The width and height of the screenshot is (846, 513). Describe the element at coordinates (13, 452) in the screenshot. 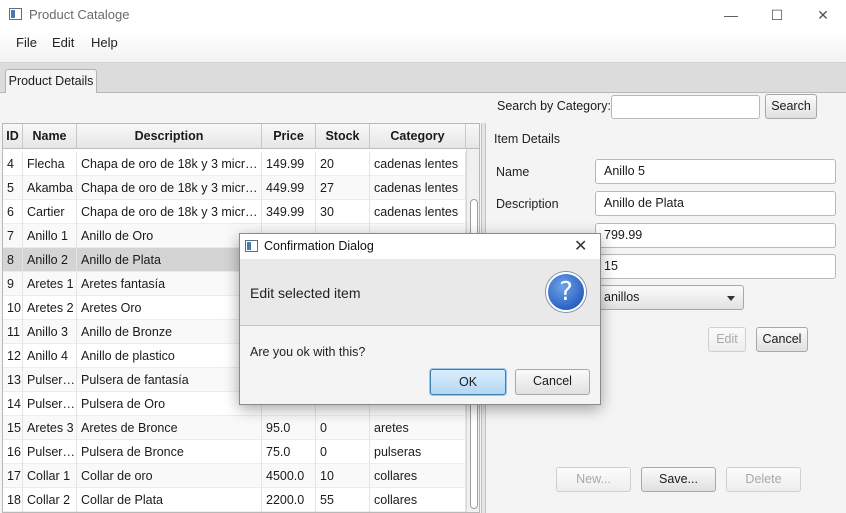

I see `cell-id: 16` at that location.